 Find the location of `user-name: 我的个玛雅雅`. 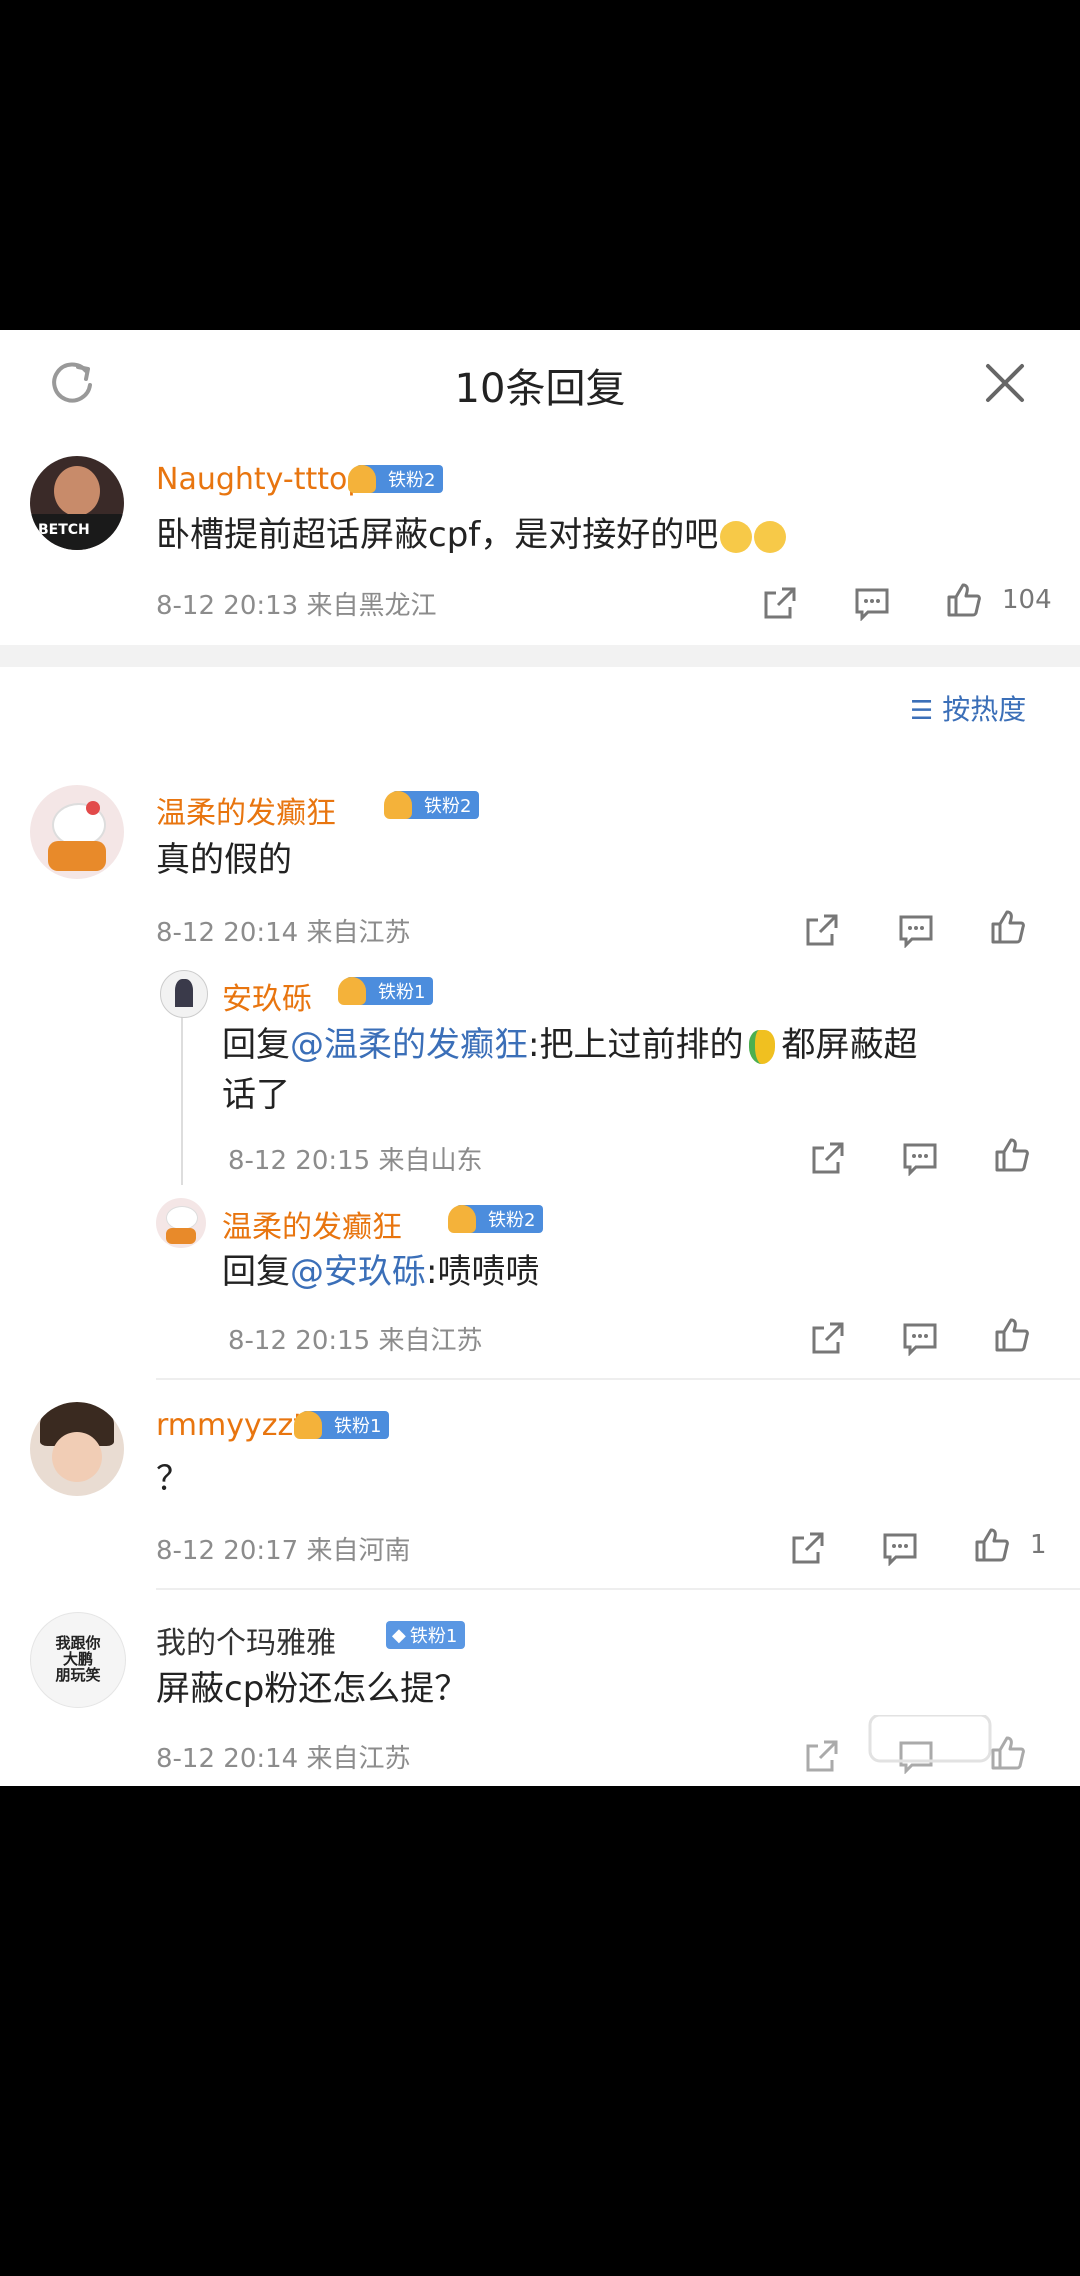

user-name: 我的个玛雅雅 is located at coordinates (246, 1640).